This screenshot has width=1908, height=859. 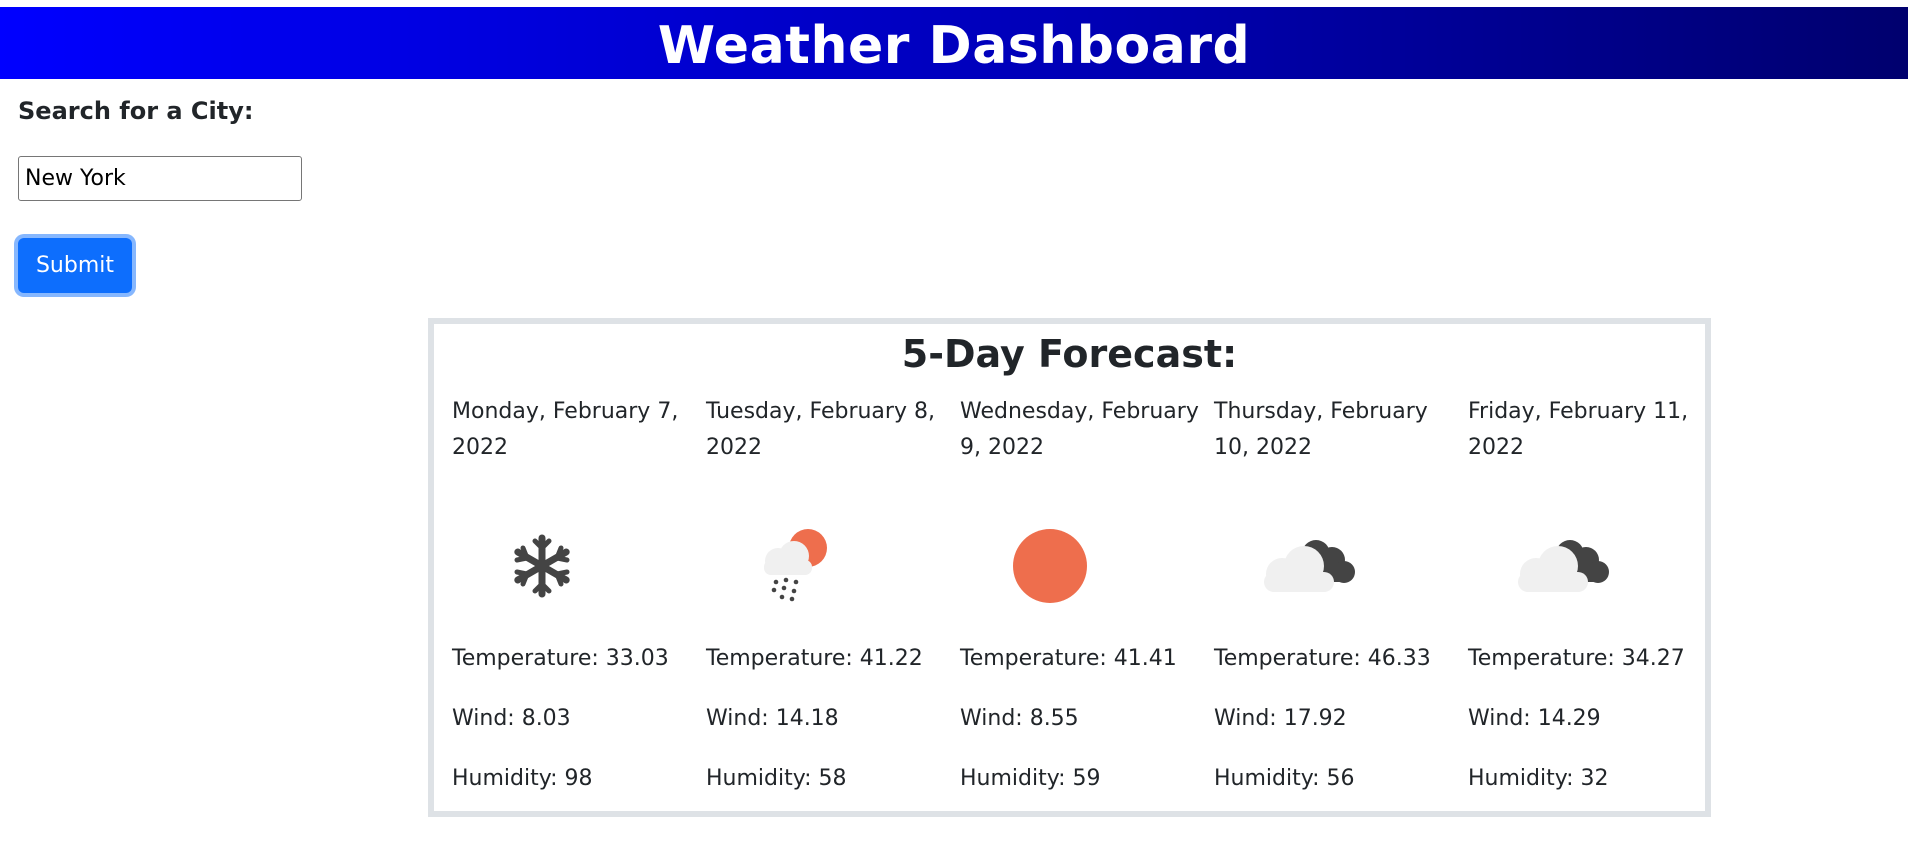 I want to click on search-label: Search for a City:, so click(x=136, y=111).